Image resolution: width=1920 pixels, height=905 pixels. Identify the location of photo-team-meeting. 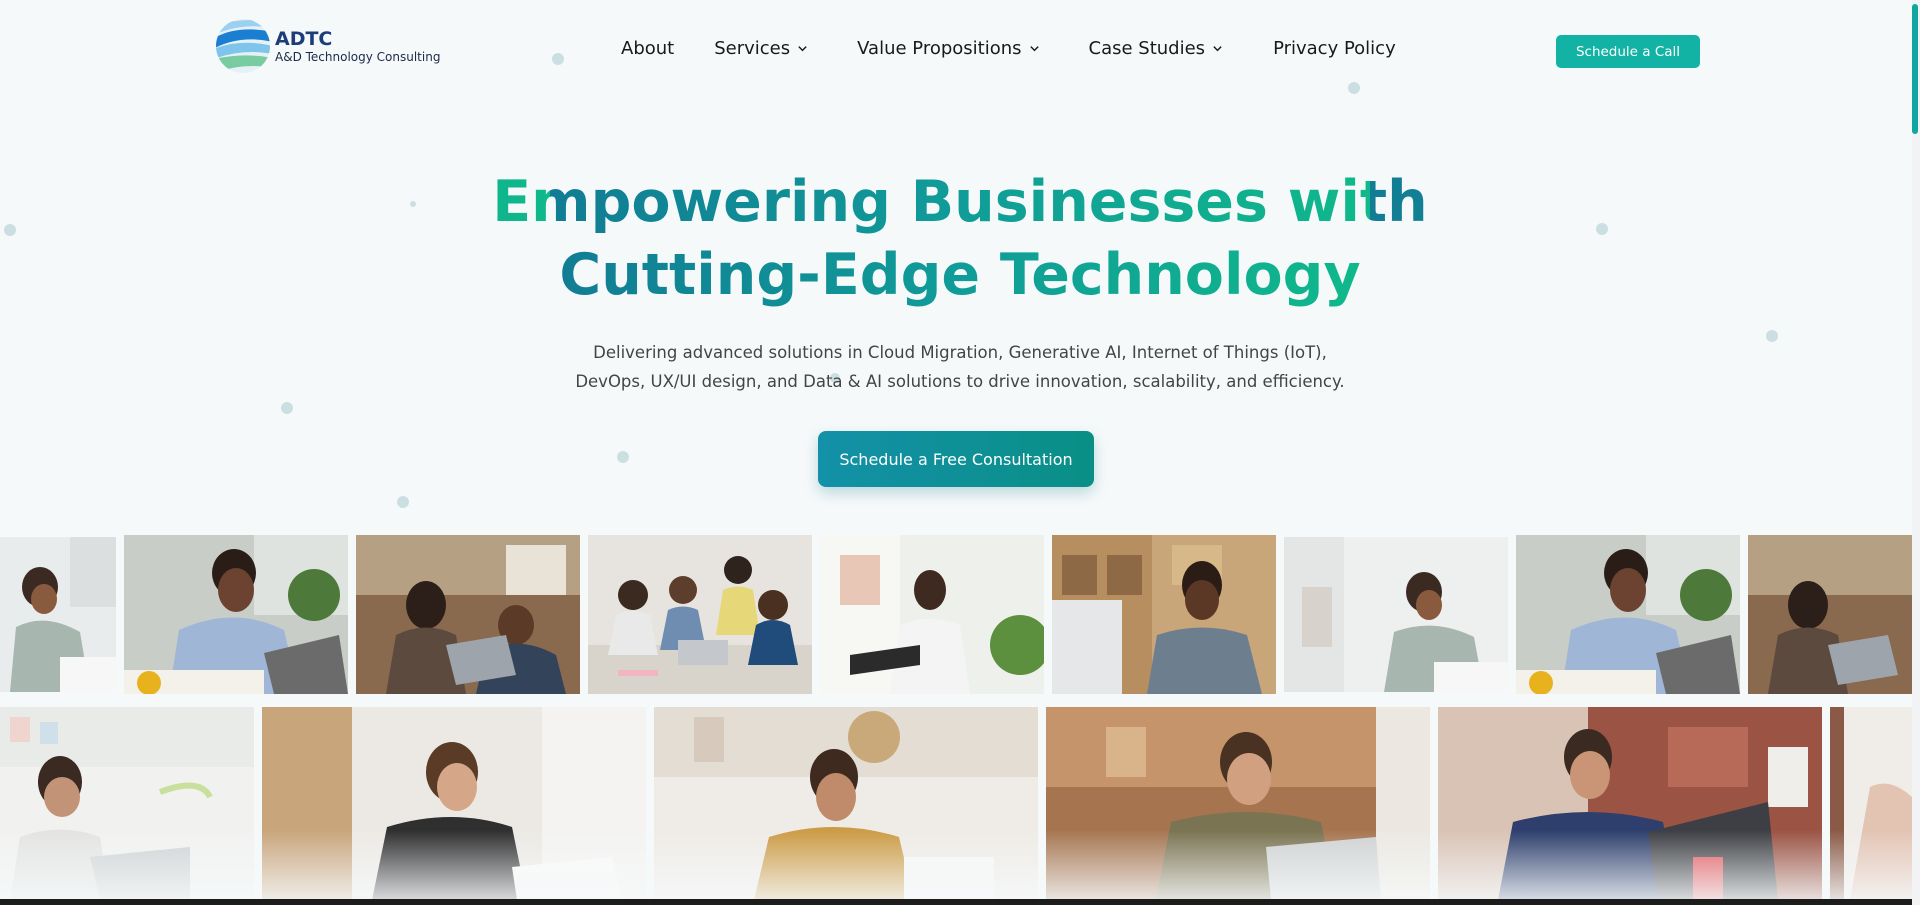
(700, 614).